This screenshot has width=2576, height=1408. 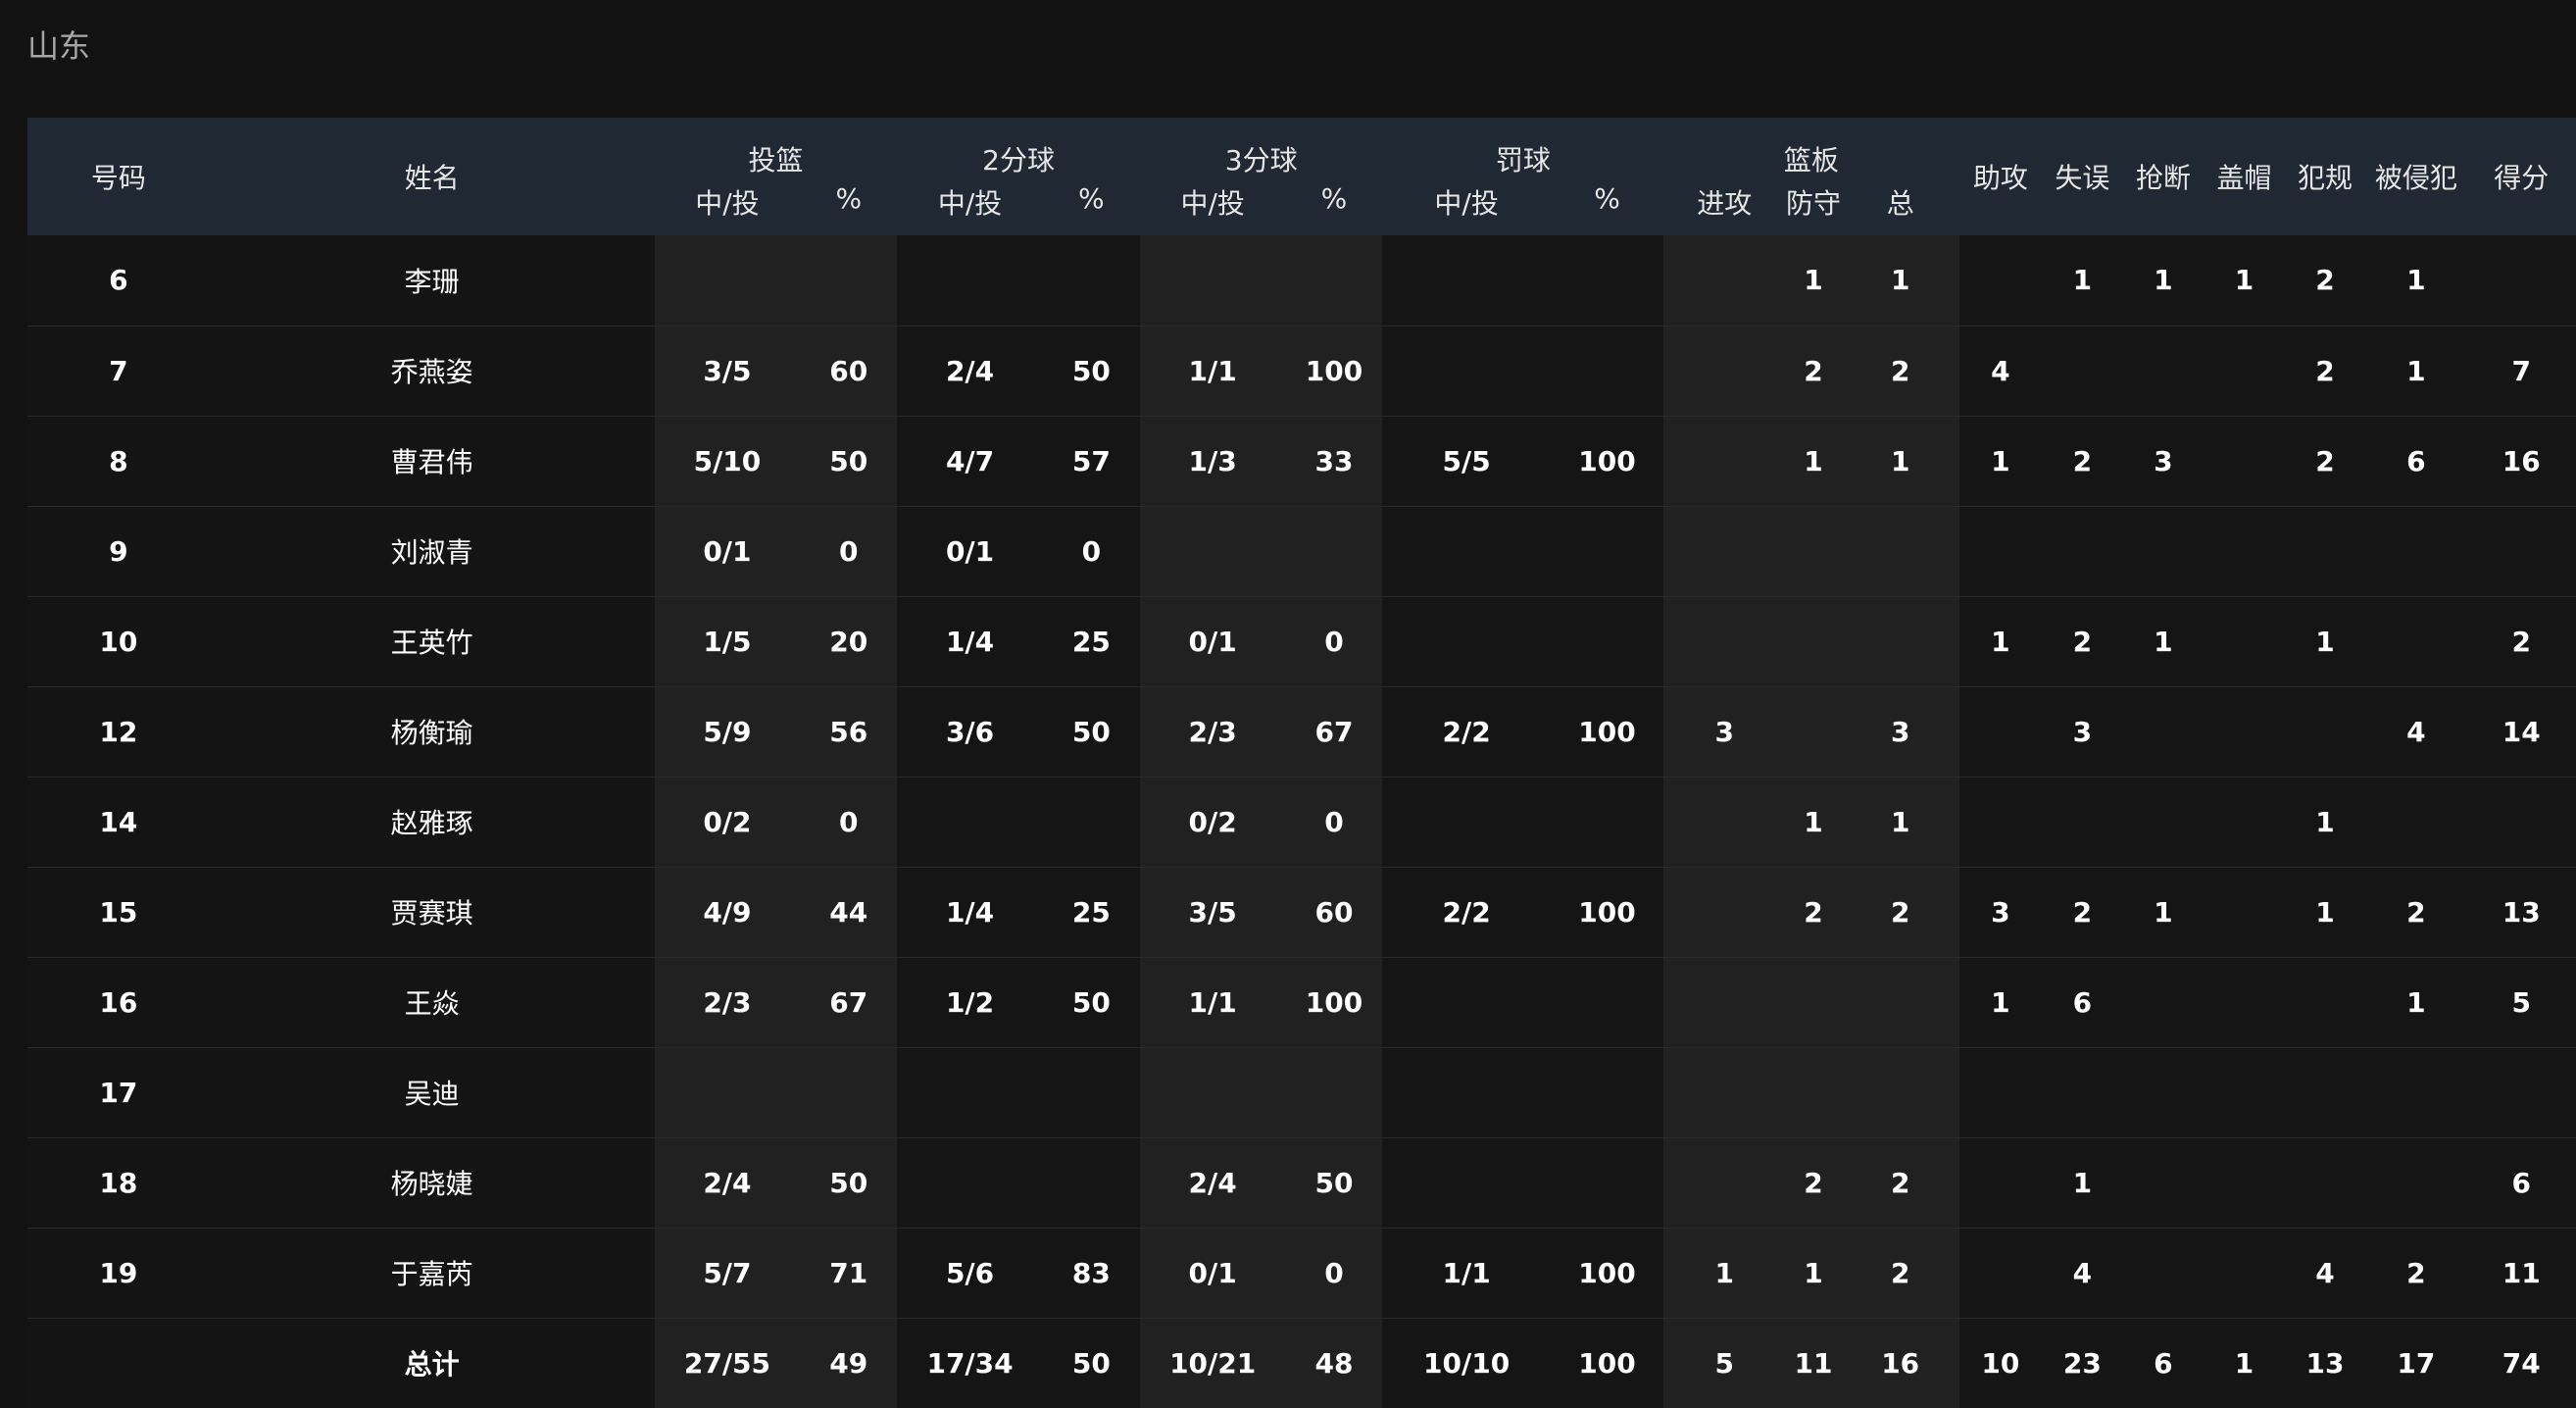 I want to click on cell-fg: 5/10, so click(x=727, y=461).